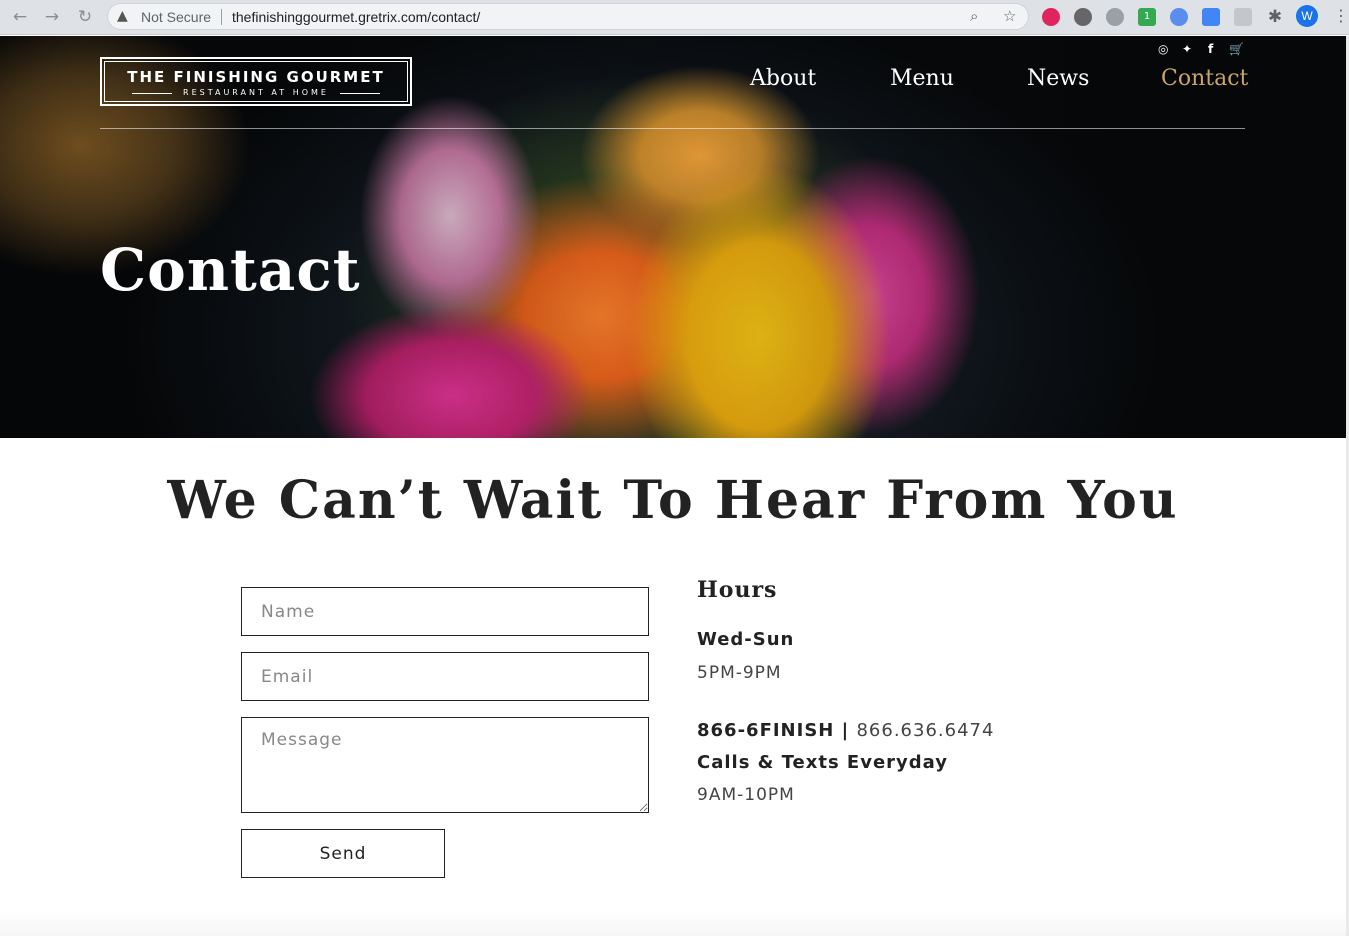 The height and width of the screenshot is (936, 1349). I want to click on twitter-icon: ✦, so click(1187, 49).